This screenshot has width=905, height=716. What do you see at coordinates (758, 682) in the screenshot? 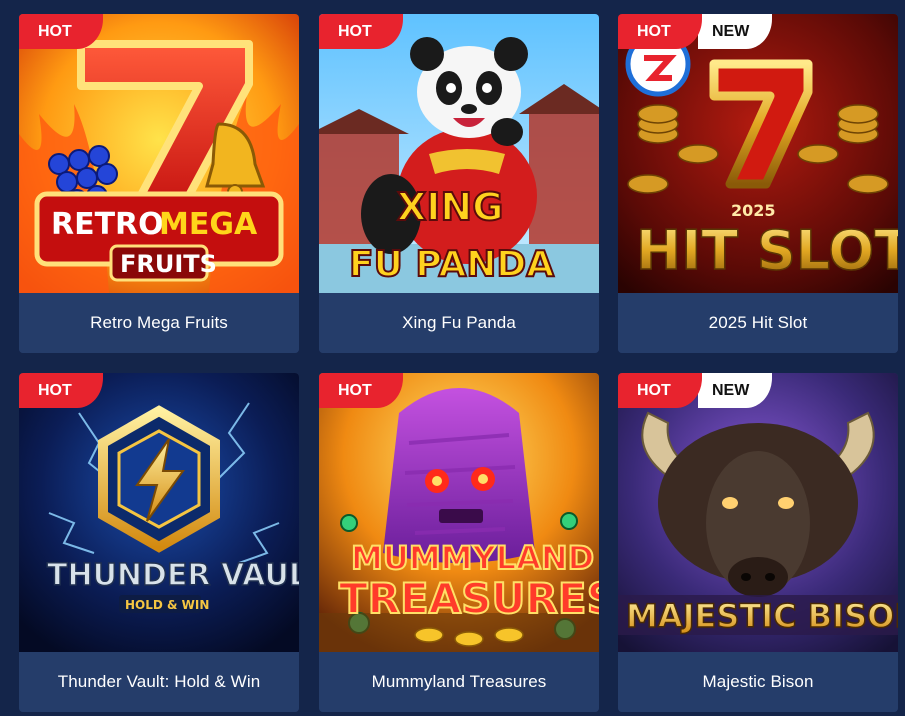
I see `game-title: Majestic Bison` at bounding box center [758, 682].